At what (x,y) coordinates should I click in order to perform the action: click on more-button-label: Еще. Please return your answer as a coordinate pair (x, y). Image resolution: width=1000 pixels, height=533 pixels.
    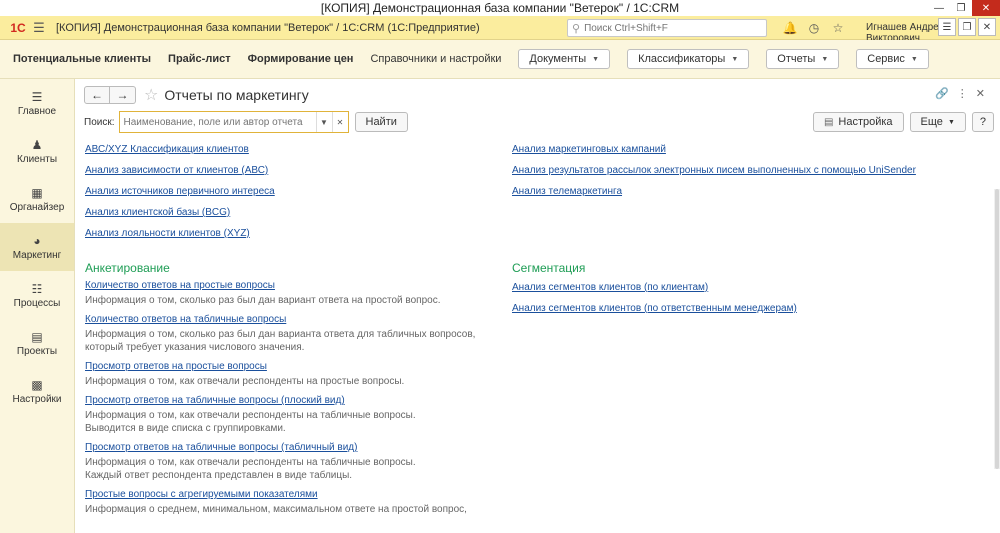
    Looking at the image, I should click on (931, 122).